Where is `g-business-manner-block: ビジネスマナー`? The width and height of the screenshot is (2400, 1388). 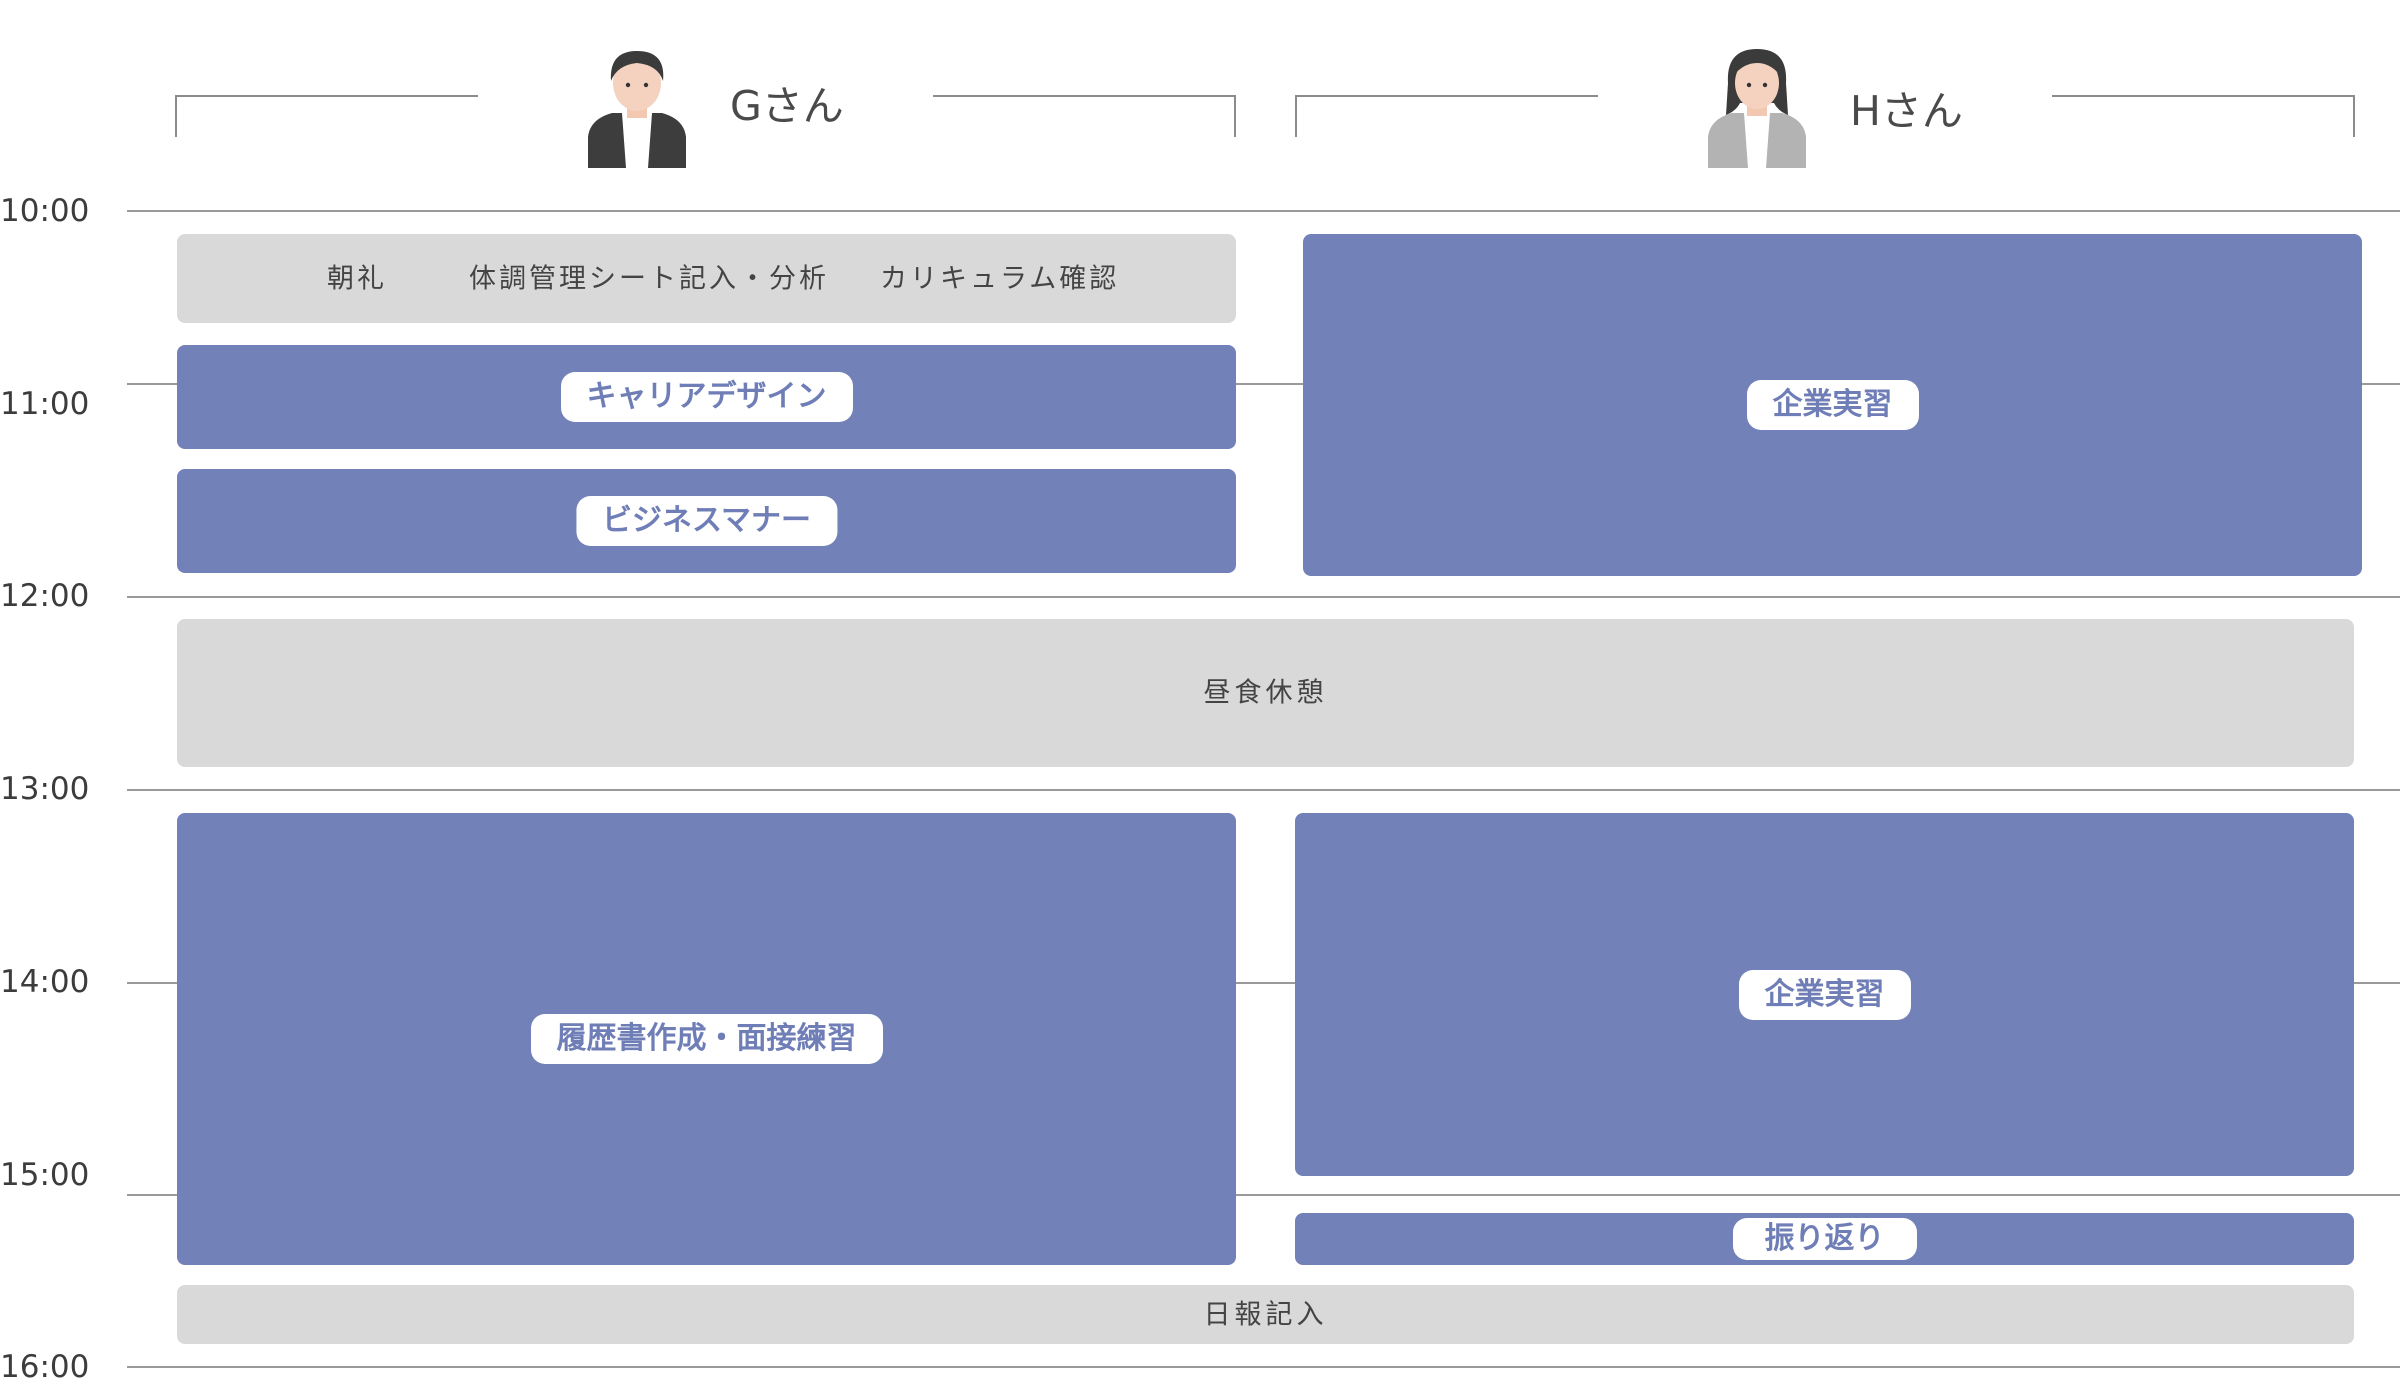
g-business-manner-block: ビジネスマナー is located at coordinates (706, 521).